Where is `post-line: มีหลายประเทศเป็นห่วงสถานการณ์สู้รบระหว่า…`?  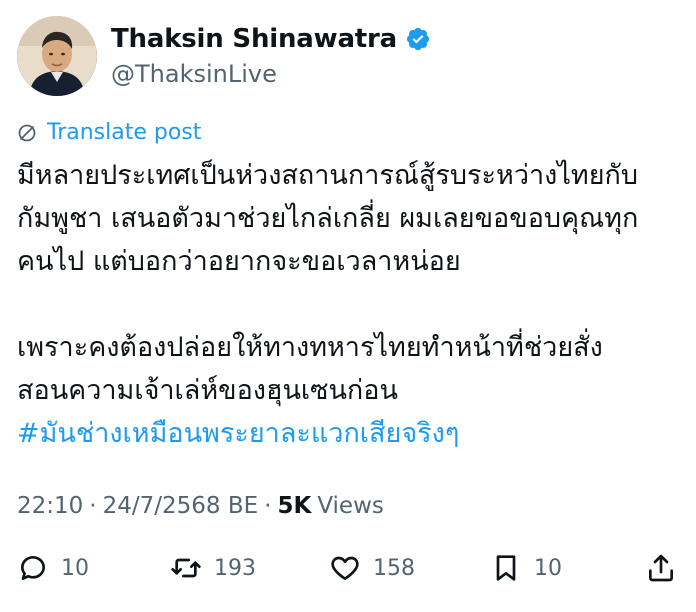
post-line: มีหลายประเทศเป็นห่วงสถานการณ์สู้รบระหว่า… is located at coordinates (328, 175).